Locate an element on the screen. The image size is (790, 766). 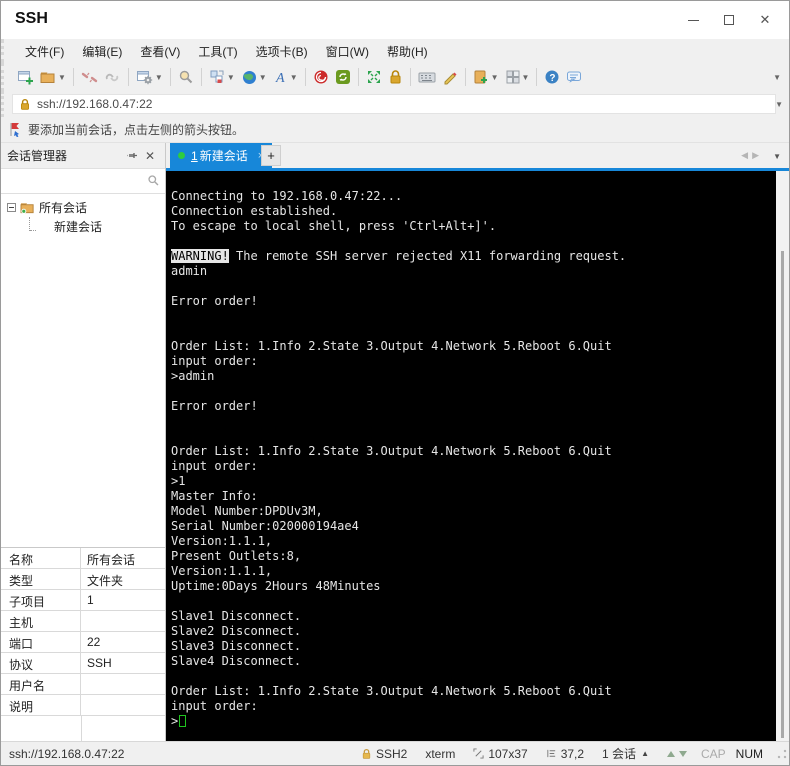
menu-item-2: 查看(V) is located at coordinates (160, 51).